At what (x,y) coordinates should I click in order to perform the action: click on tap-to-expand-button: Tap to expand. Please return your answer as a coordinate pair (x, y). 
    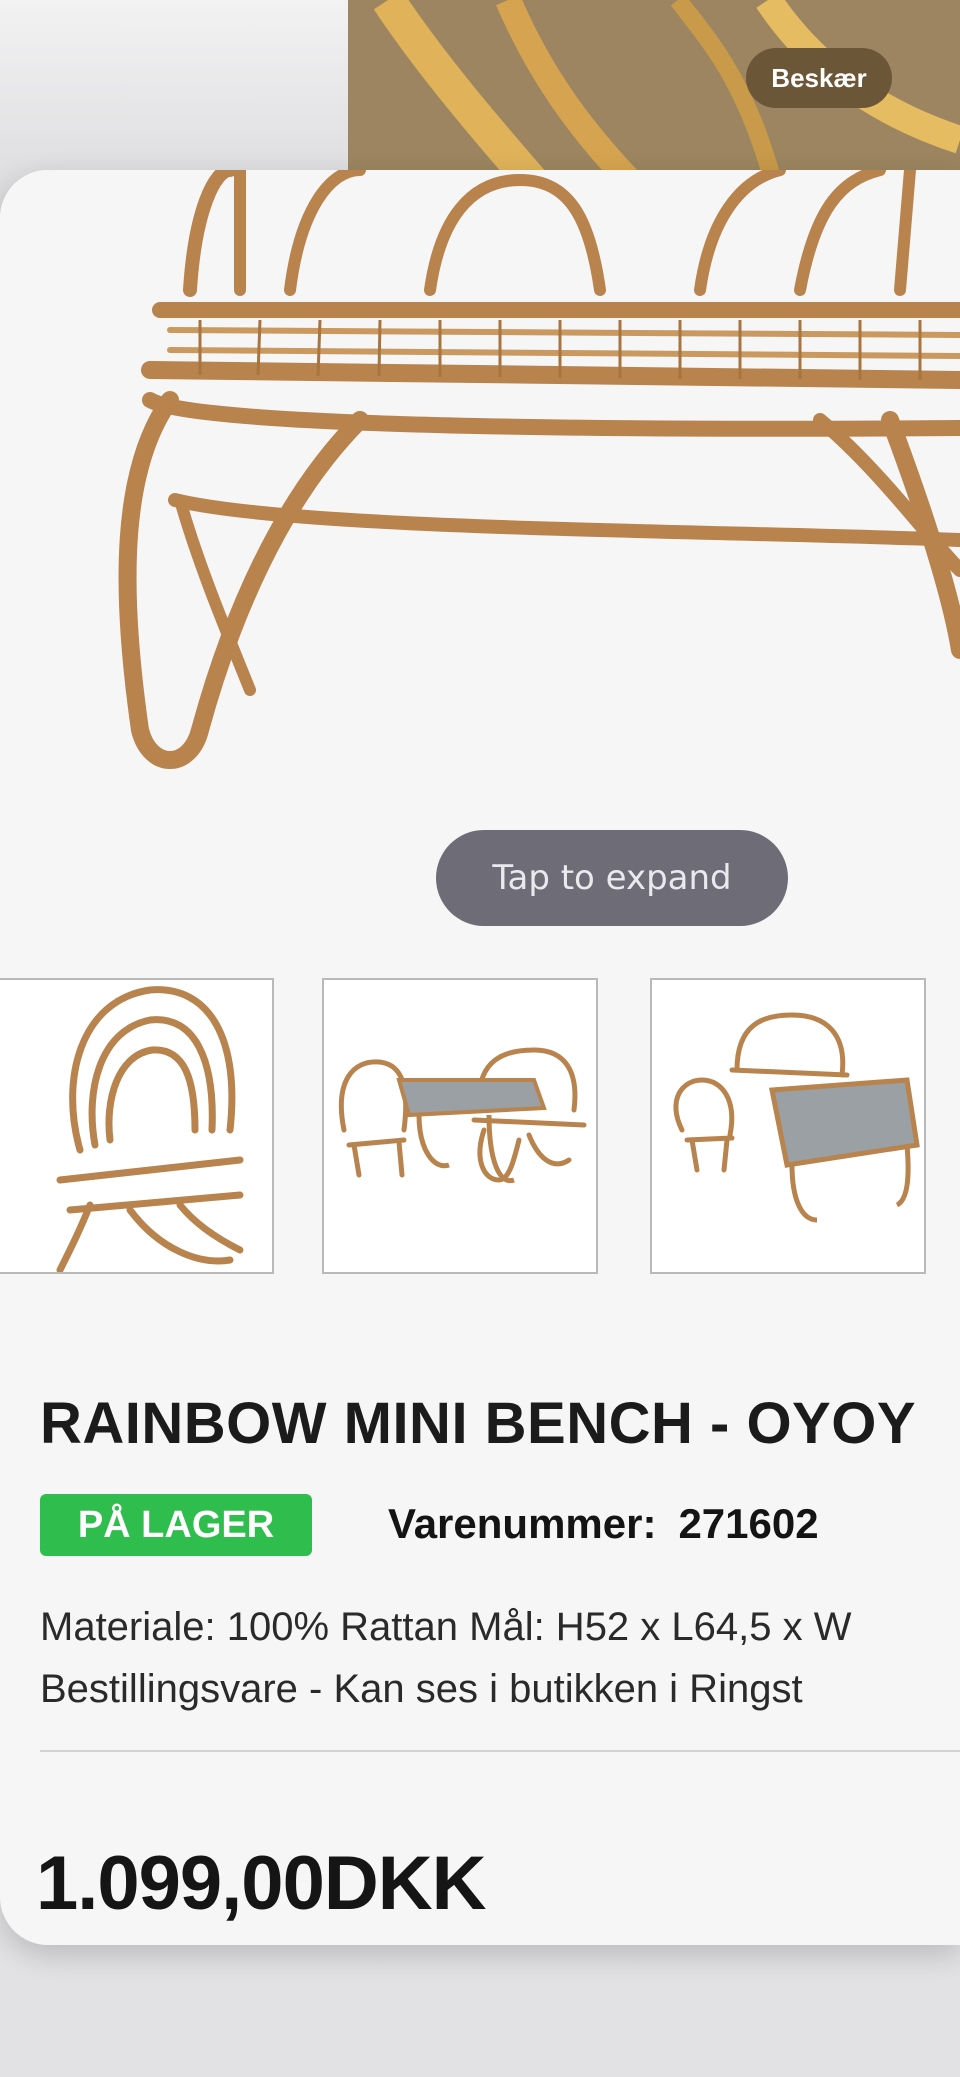
    Looking at the image, I should click on (612, 878).